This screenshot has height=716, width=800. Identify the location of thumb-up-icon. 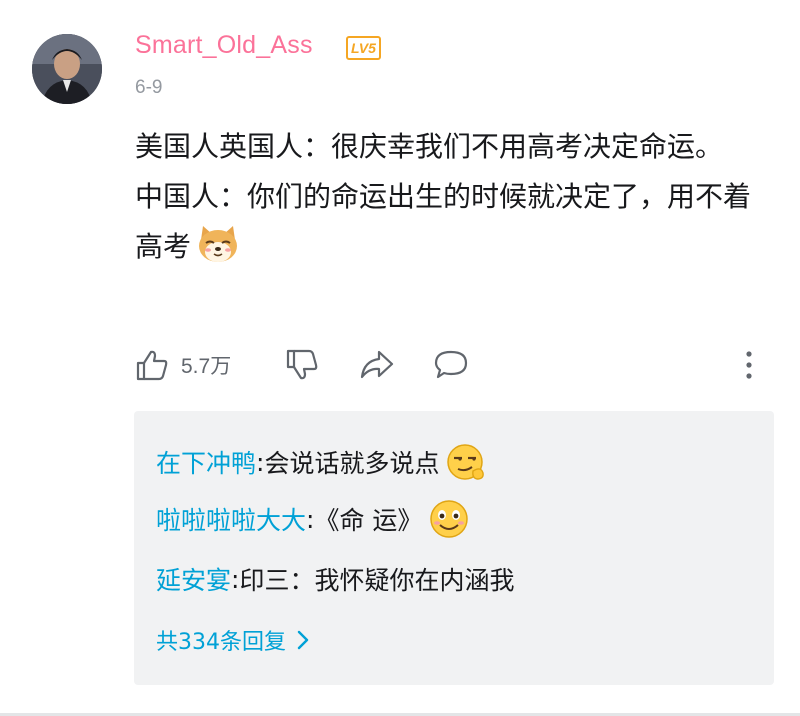
(152, 365).